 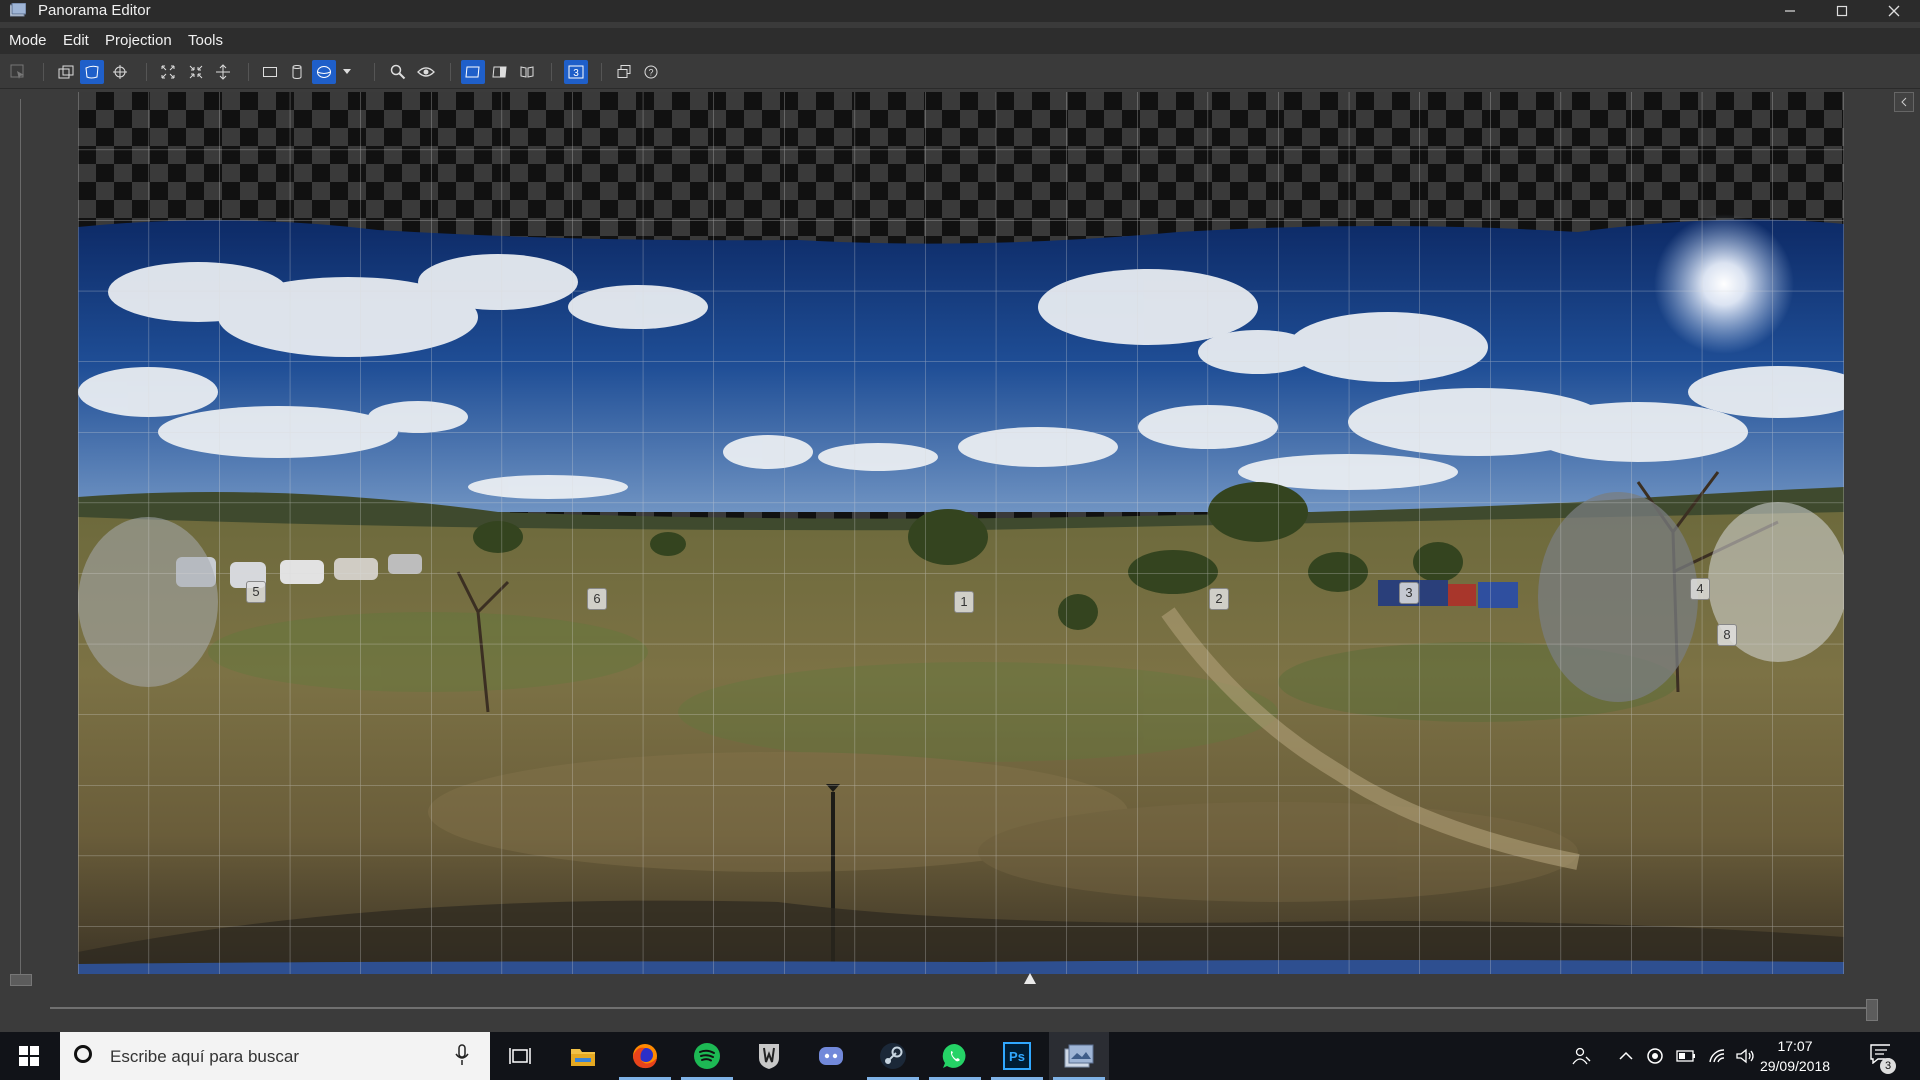 I want to click on spotify-icon, so click(x=707, y=1056).